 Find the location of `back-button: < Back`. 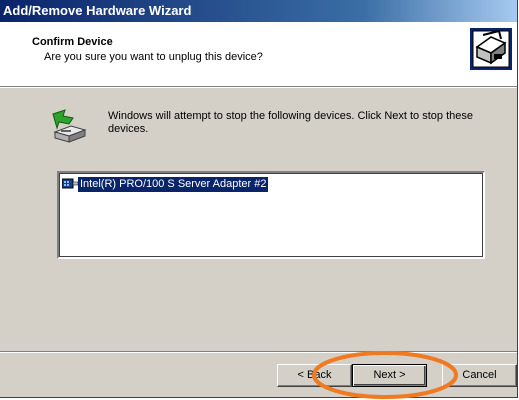

back-button: < Back is located at coordinates (314, 375).